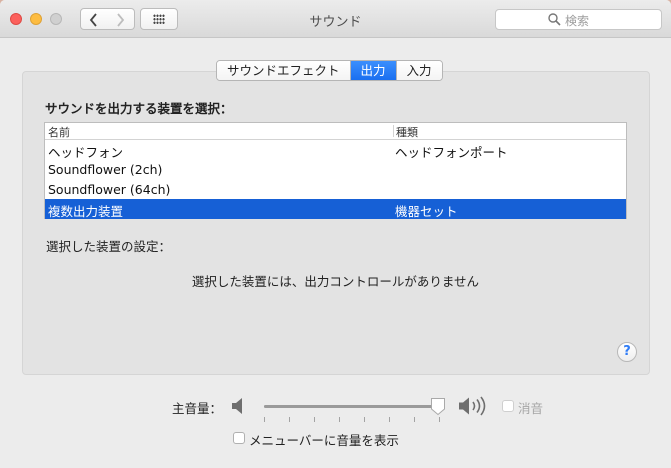 This screenshot has height=468, width=671. Describe the element at coordinates (197, 408) in the screenshot. I see `output-volume-label: 主音量：` at that location.